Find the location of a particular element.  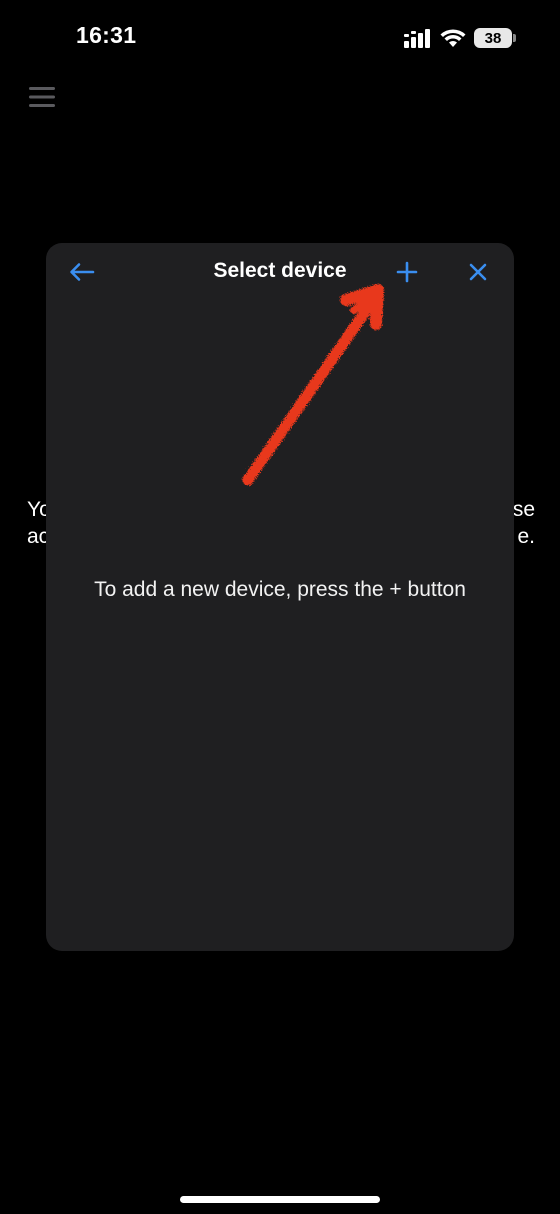

plus-icon is located at coordinates (407, 272).